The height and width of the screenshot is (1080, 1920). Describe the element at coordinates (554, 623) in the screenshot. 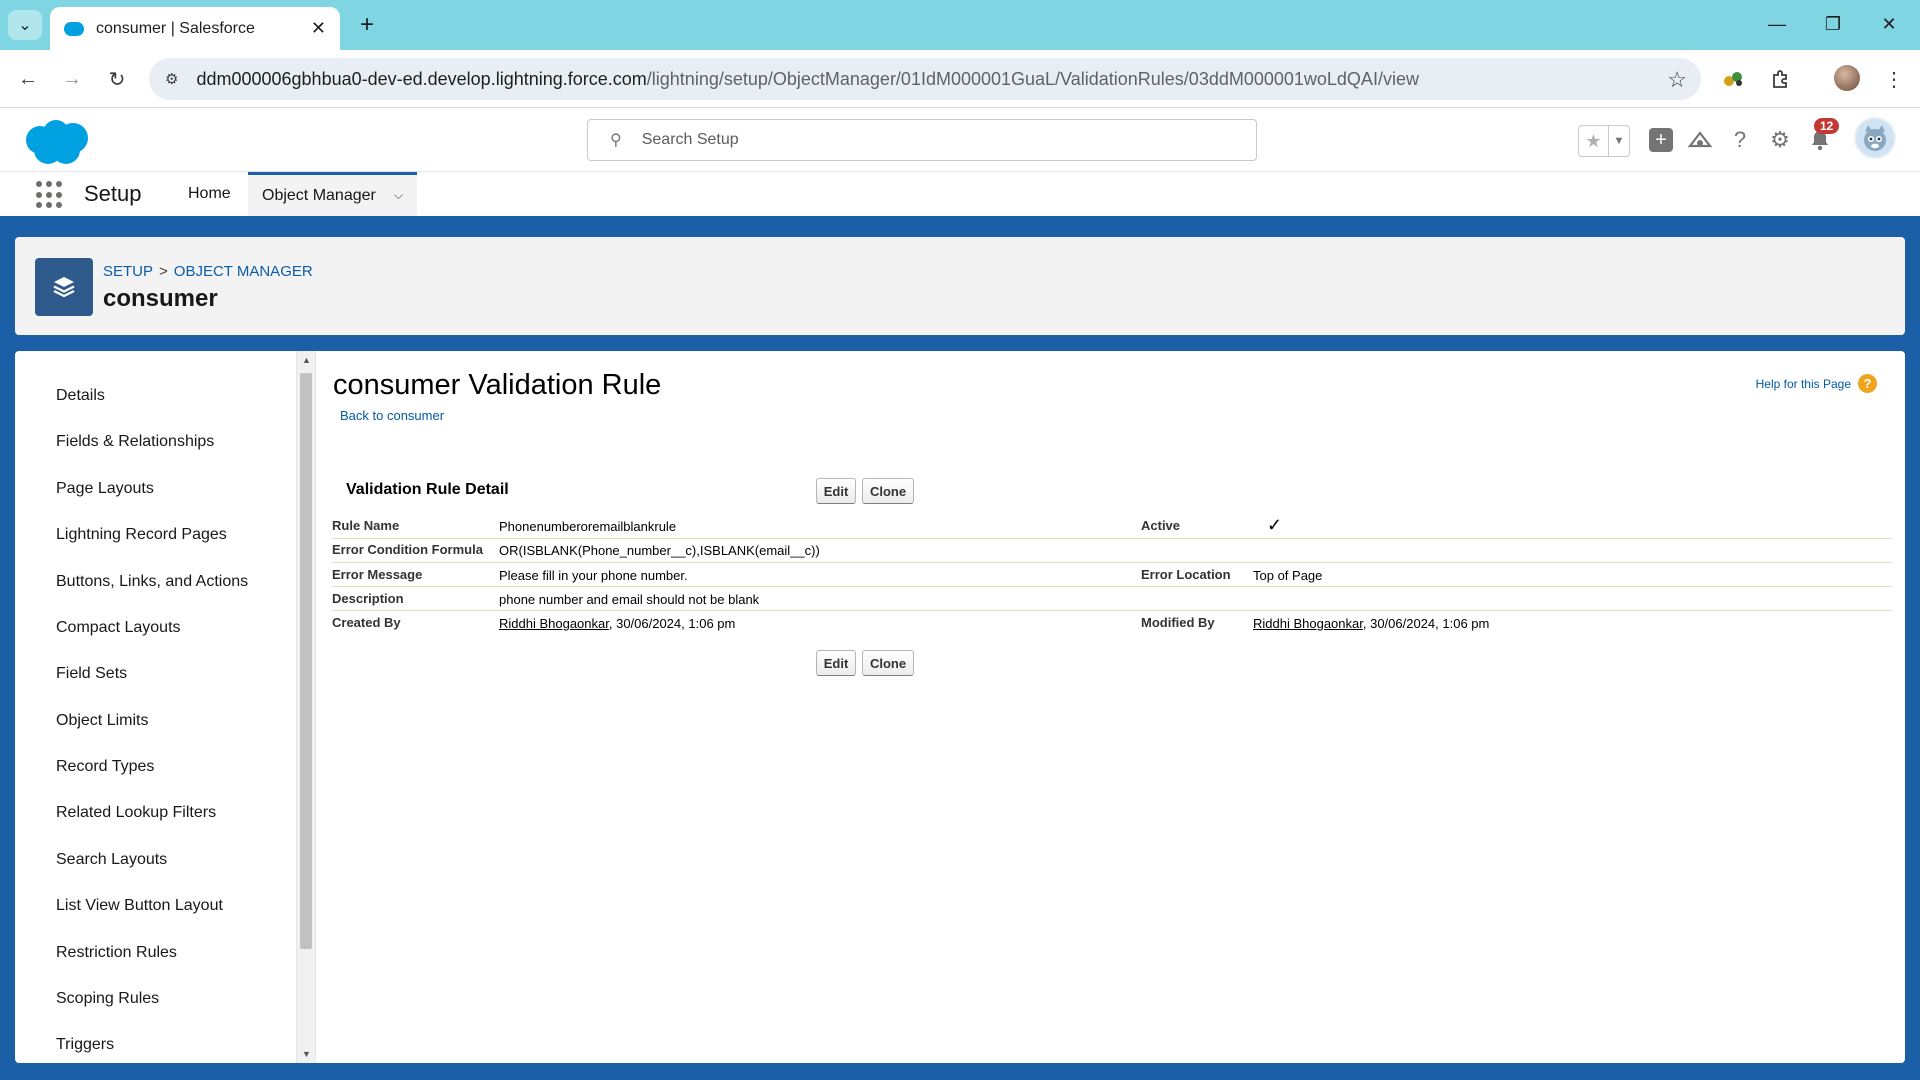

I see `created-by-user-link: Riddhi Bhogaonkar` at that location.